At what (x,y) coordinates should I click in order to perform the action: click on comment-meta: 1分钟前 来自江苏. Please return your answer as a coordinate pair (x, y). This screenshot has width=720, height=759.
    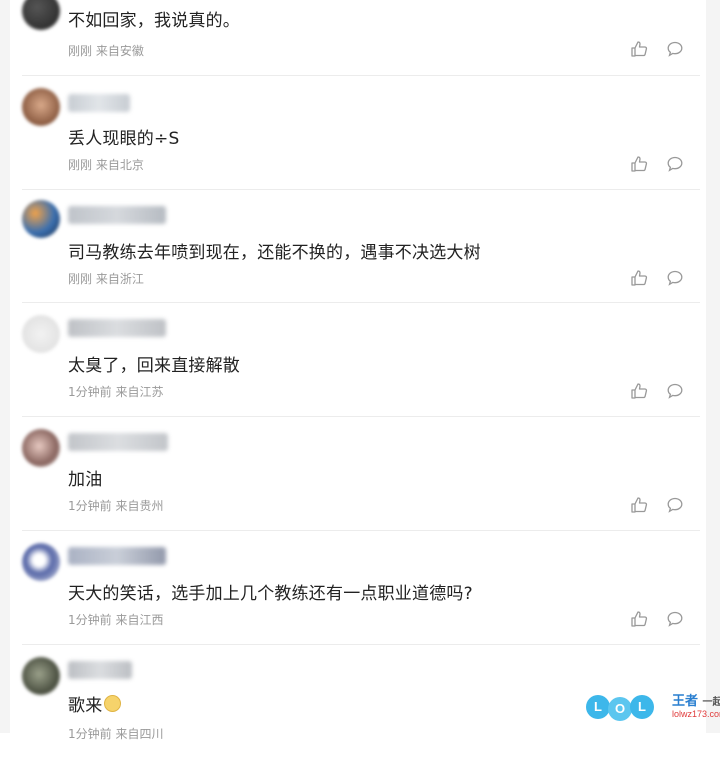
    Looking at the image, I should click on (116, 392).